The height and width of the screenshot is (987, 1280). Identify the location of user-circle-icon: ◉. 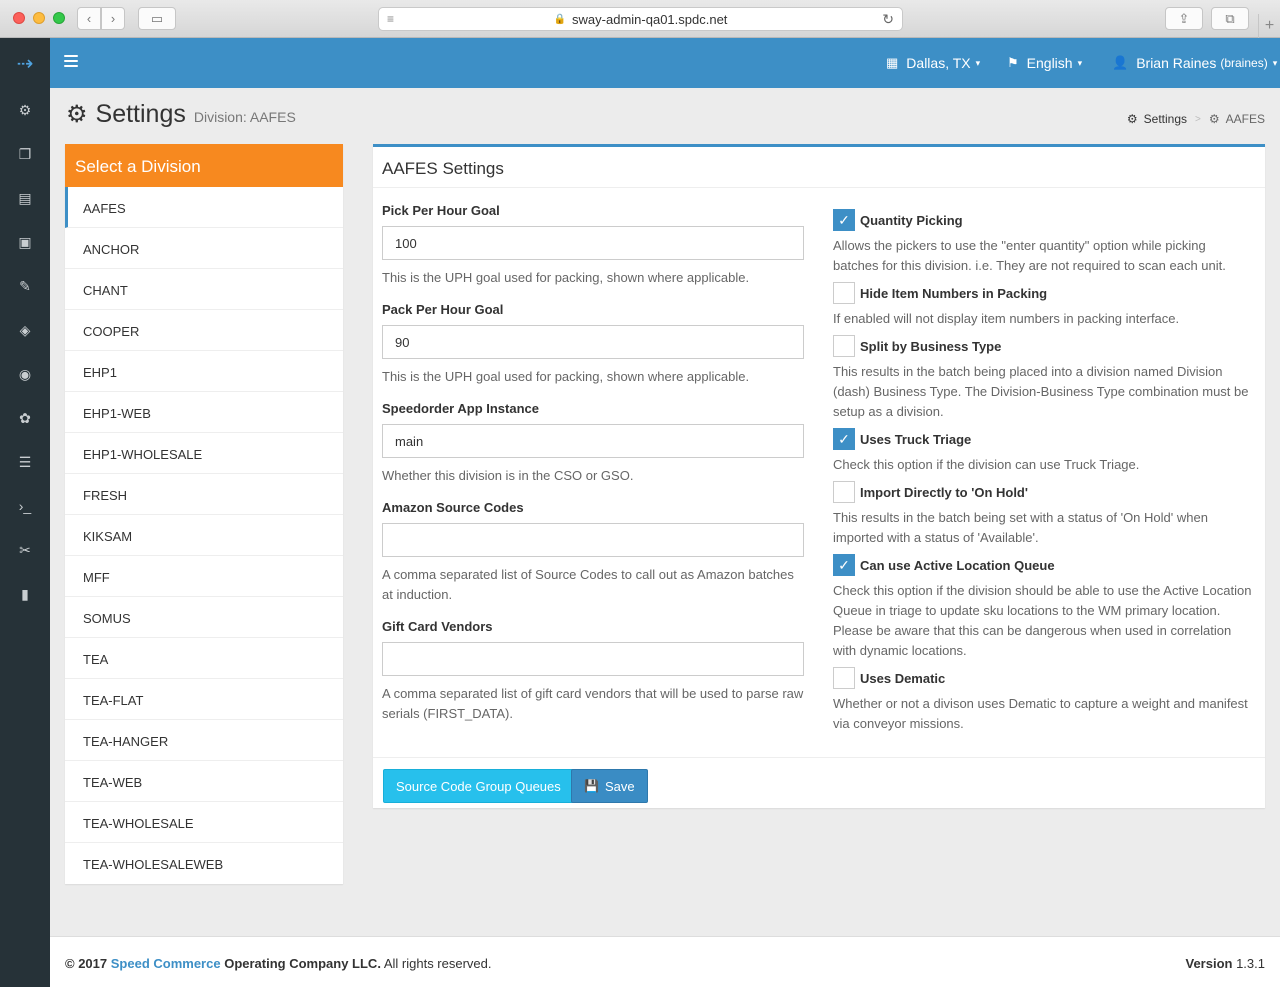
(25, 374).